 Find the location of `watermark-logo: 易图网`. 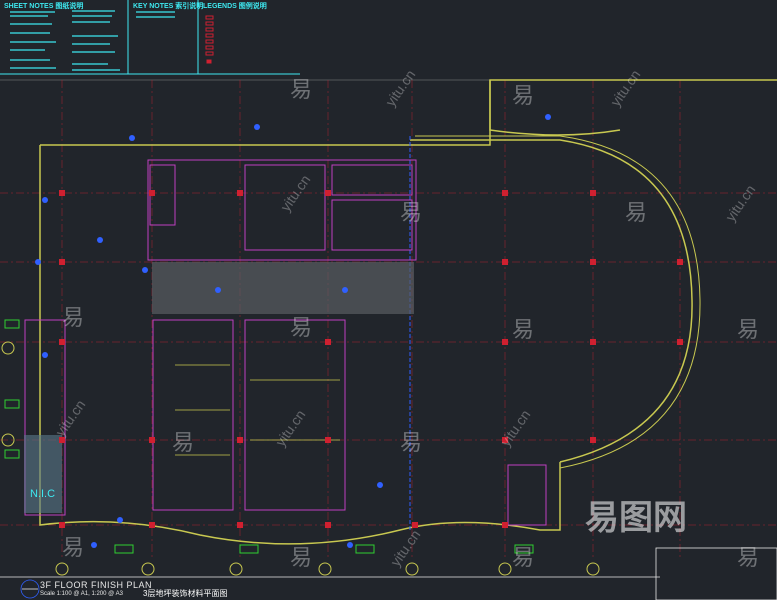

watermark-logo: 易图网 is located at coordinates (636, 518).